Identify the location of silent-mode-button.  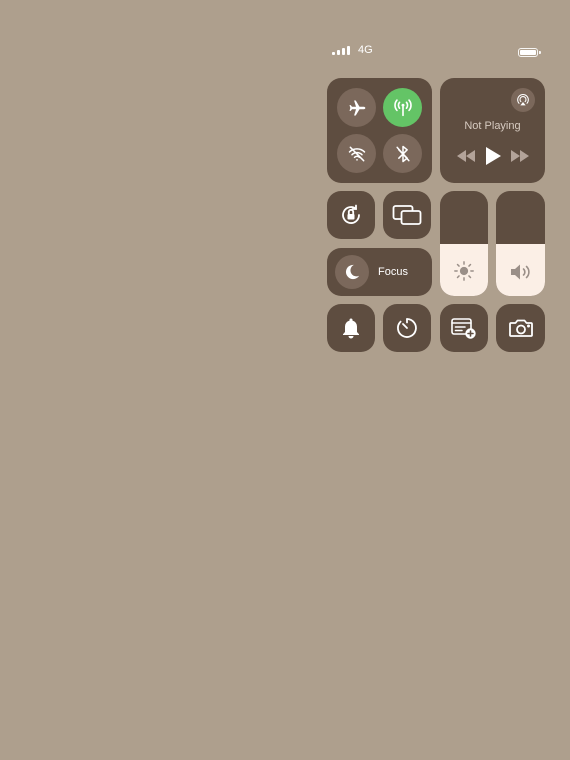
(351, 328).